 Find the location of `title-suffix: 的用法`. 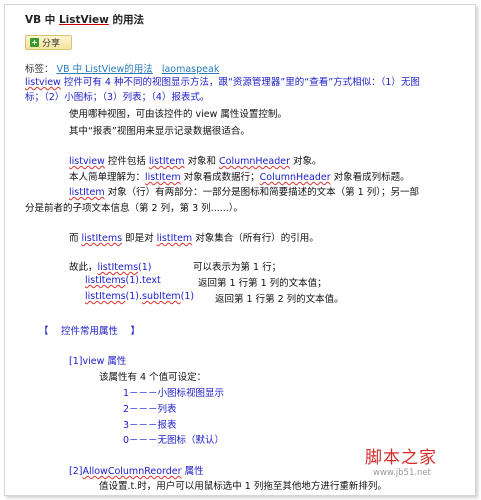

title-suffix: 的用法 is located at coordinates (126, 20).